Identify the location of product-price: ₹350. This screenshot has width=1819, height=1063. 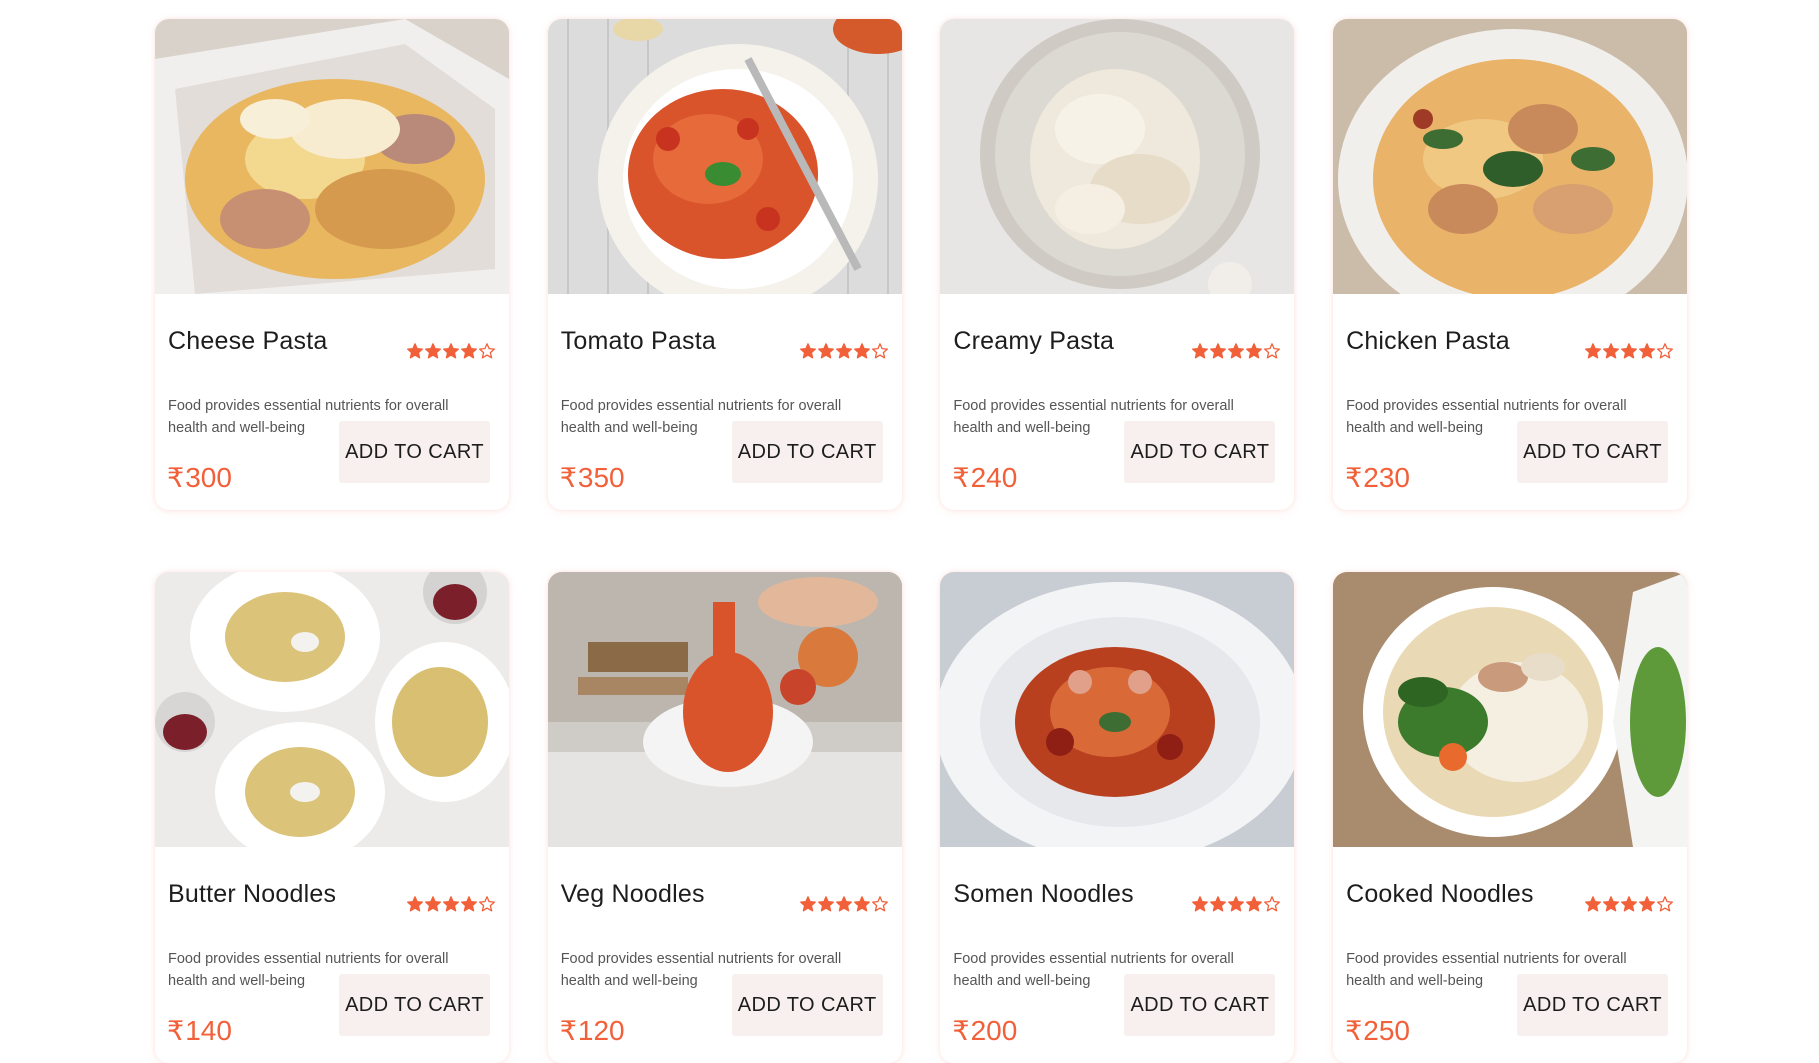
(592, 478).